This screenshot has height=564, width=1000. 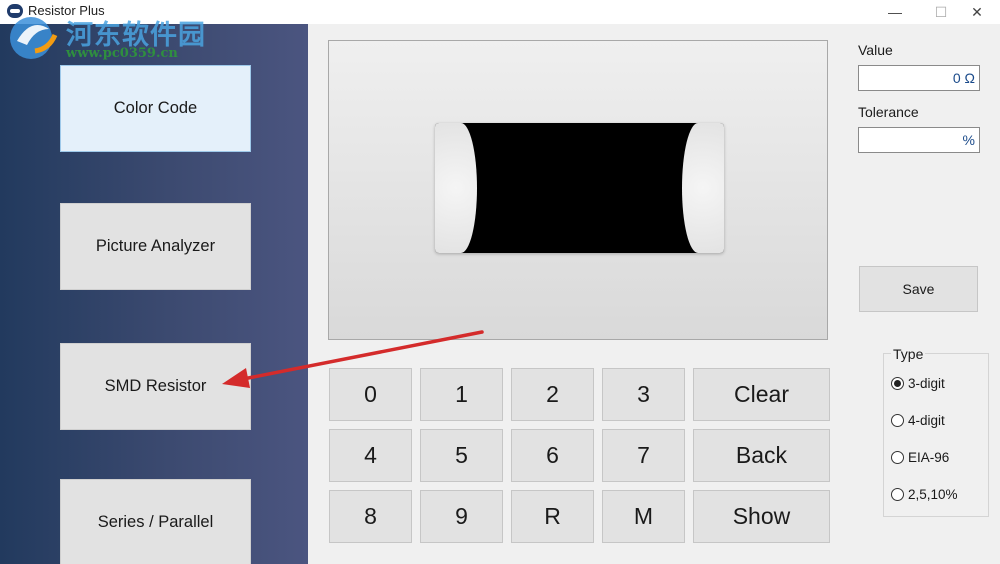 What do you see at coordinates (370, 516) in the screenshot?
I see `key-8: 8` at bounding box center [370, 516].